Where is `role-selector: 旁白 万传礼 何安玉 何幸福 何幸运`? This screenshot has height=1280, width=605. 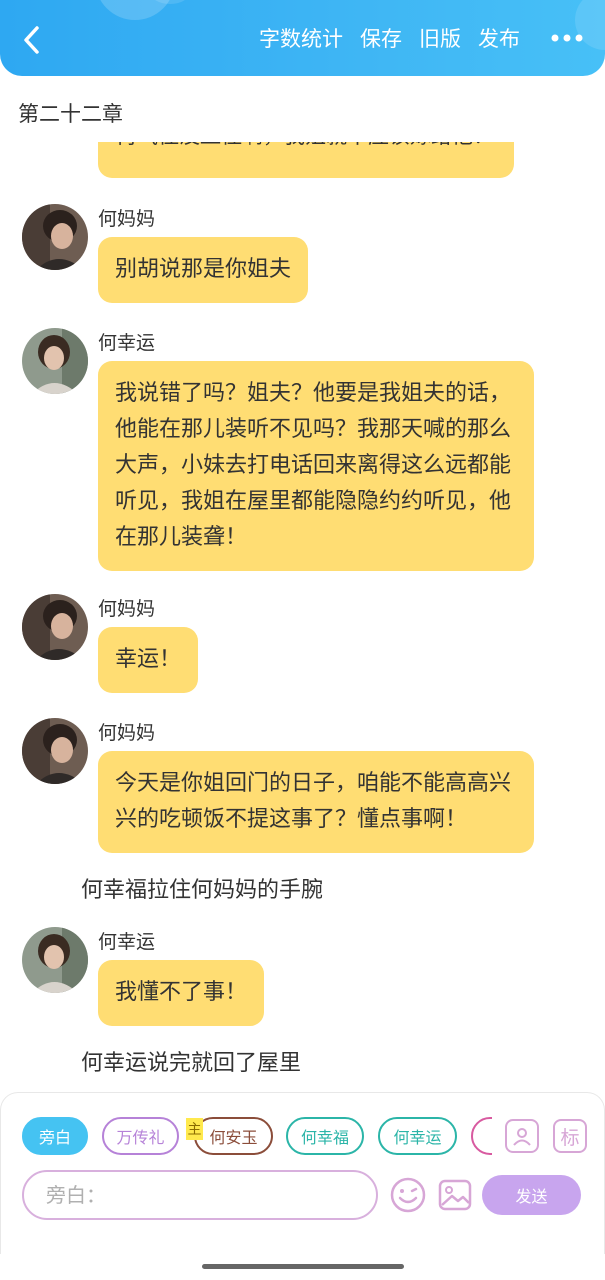
role-selector: 旁白 万传礼 何安玉 何幸福 何幸运 is located at coordinates (257, 1137).